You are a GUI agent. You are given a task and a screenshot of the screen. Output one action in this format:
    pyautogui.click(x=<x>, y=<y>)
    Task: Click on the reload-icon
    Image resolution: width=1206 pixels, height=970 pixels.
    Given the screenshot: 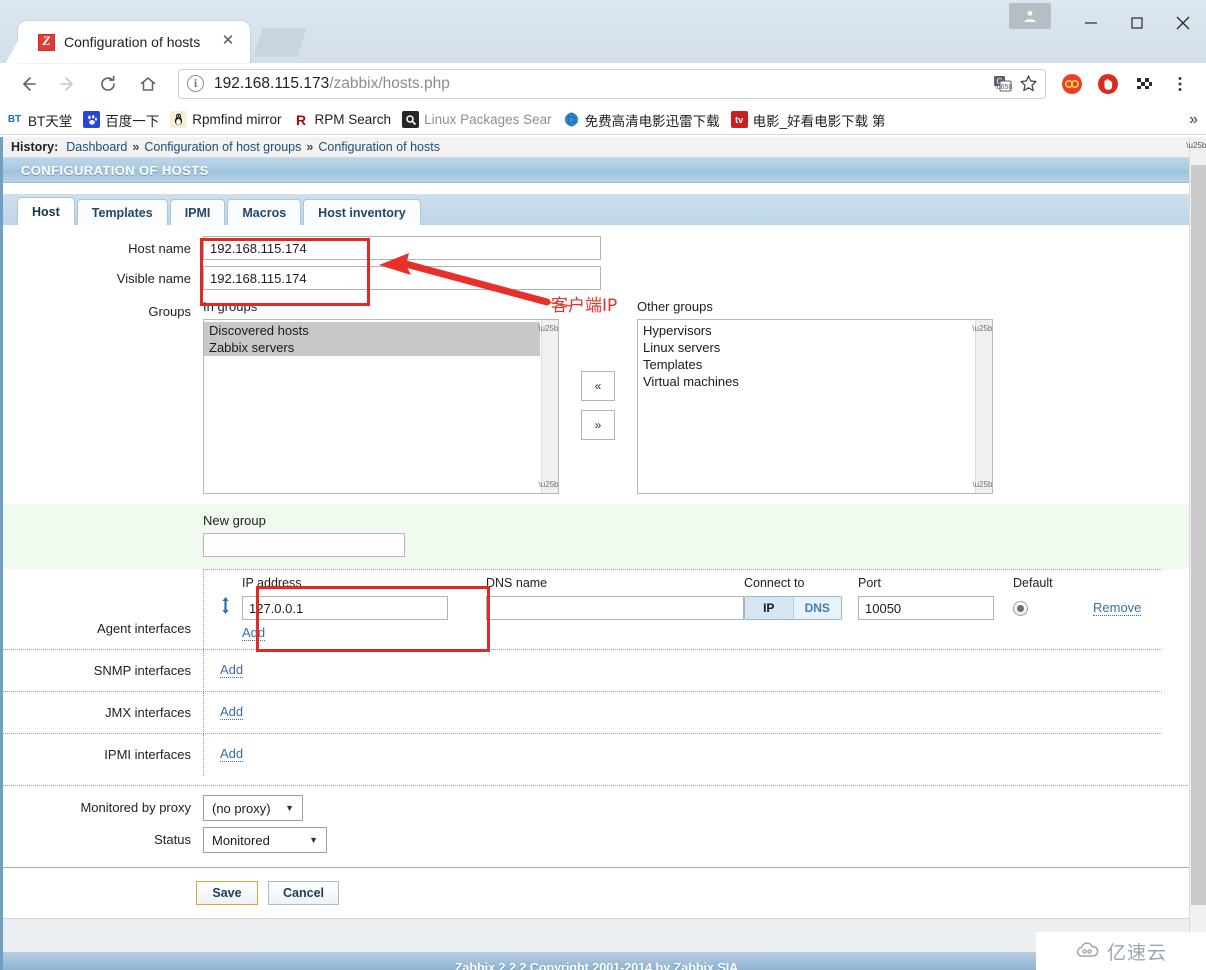 What is the action you would take?
    pyautogui.click(x=108, y=84)
    